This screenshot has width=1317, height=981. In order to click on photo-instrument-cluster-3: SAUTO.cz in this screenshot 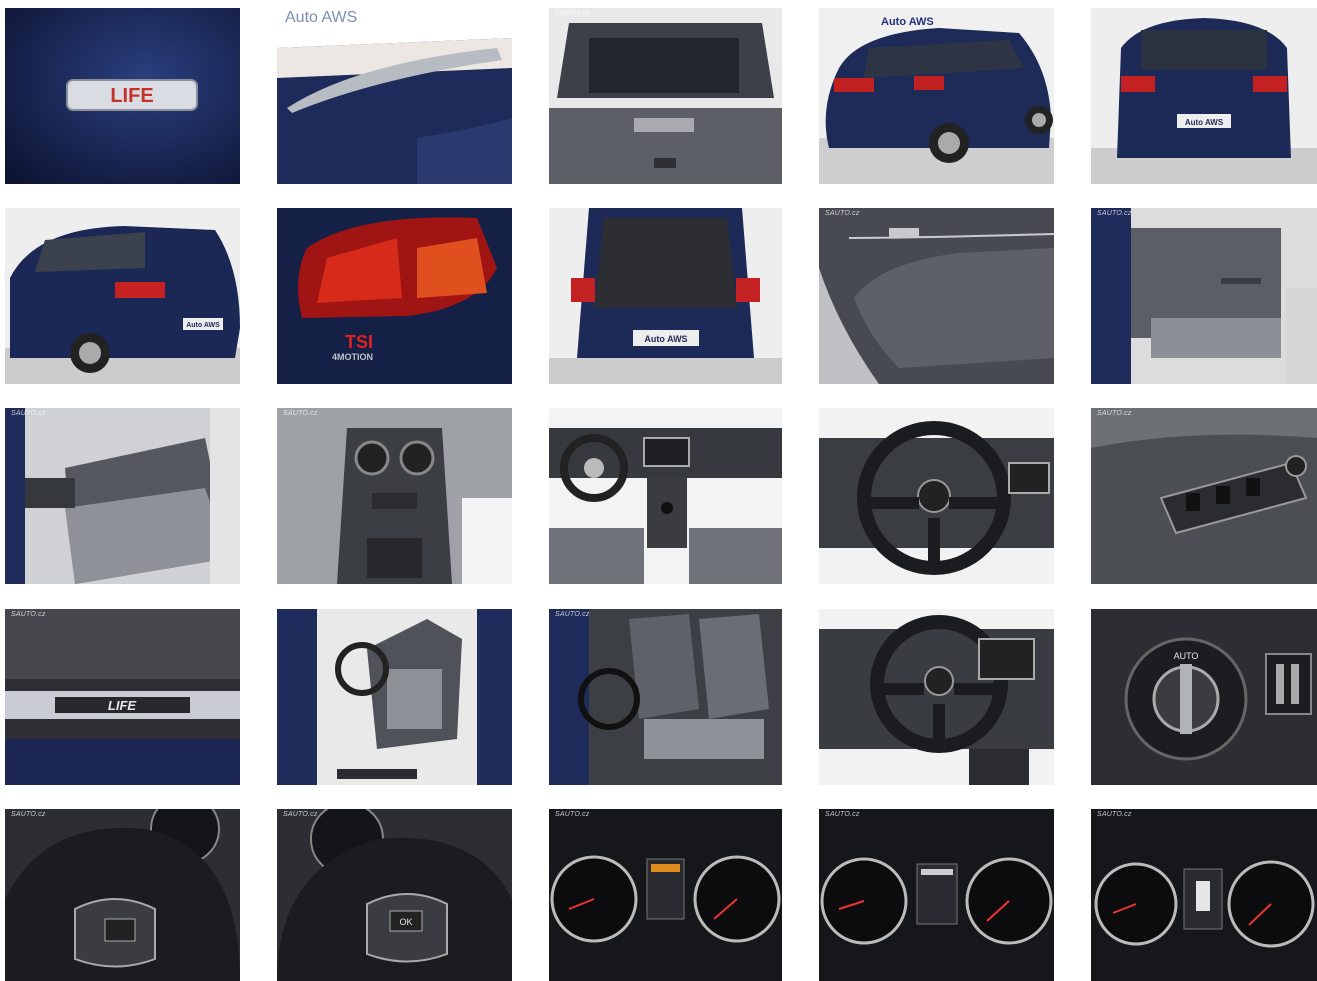, I will do `click(1204, 895)`.